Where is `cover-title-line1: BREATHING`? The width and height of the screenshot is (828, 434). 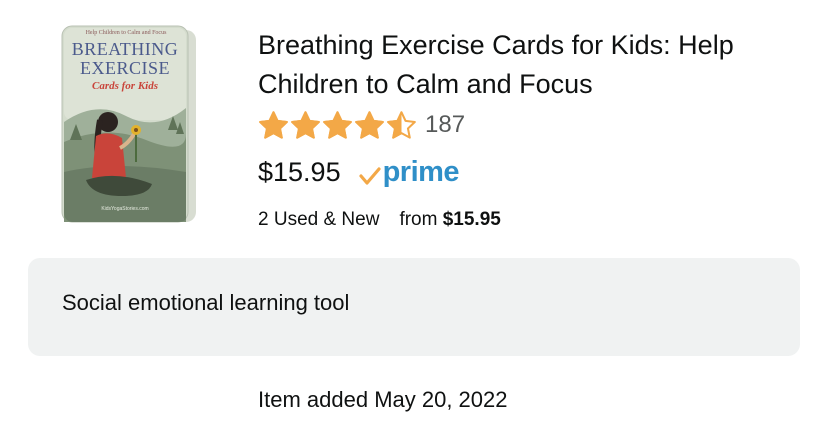 cover-title-line1: BREATHING is located at coordinates (125, 49).